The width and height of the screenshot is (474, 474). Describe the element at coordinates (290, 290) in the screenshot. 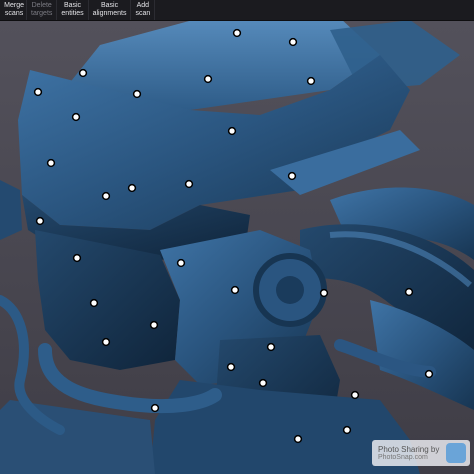

I see `pulley-hub` at that location.